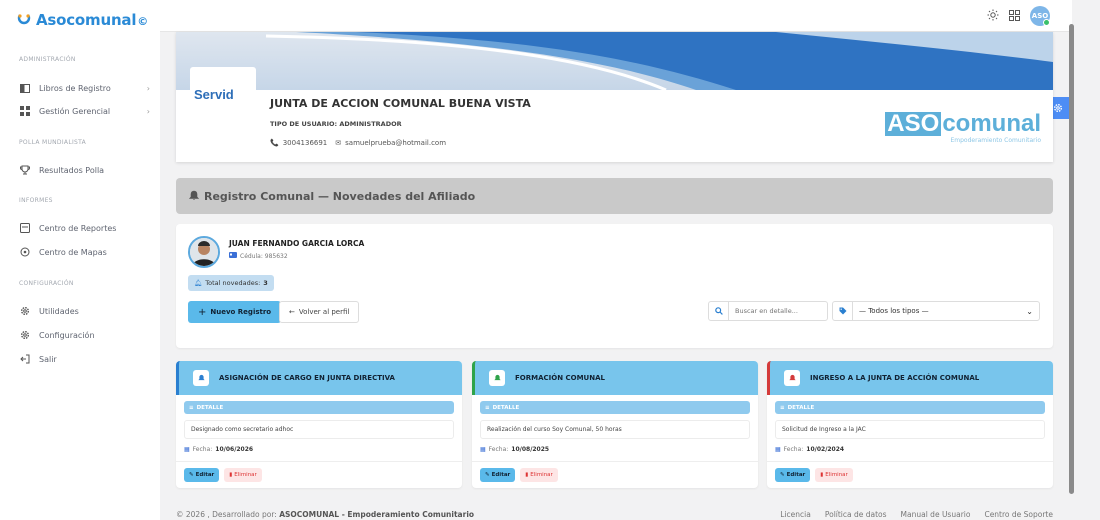 The width and height of the screenshot is (1100, 520). What do you see at coordinates (777, 311) in the screenshot?
I see `search-input` at bounding box center [777, 311].